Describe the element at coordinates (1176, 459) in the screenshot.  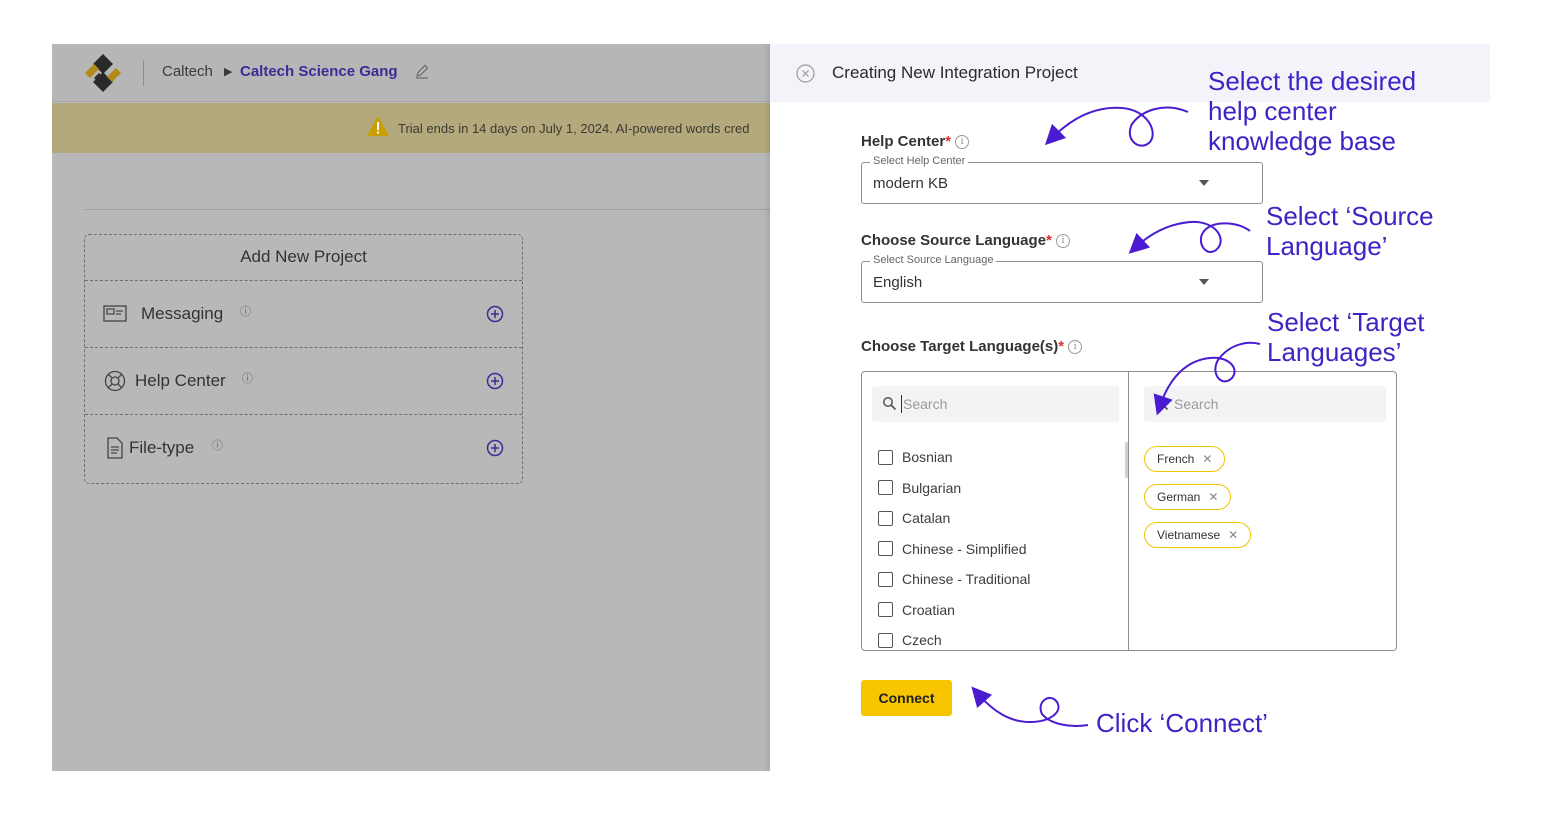
I see `chip-label: French` at that location.